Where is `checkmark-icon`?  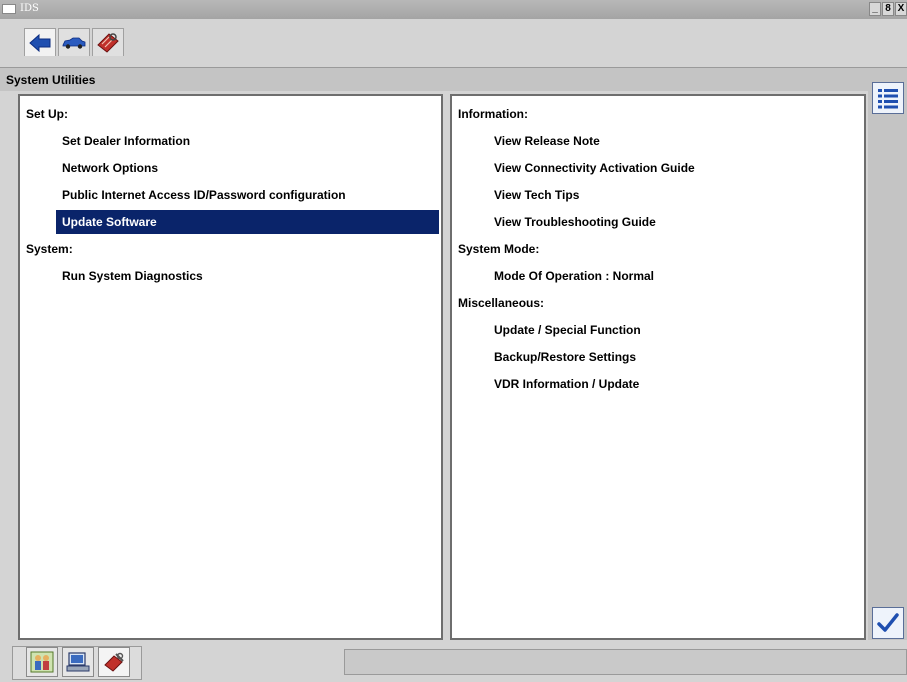 checkmark-icon is located at coordinates (888, 622).